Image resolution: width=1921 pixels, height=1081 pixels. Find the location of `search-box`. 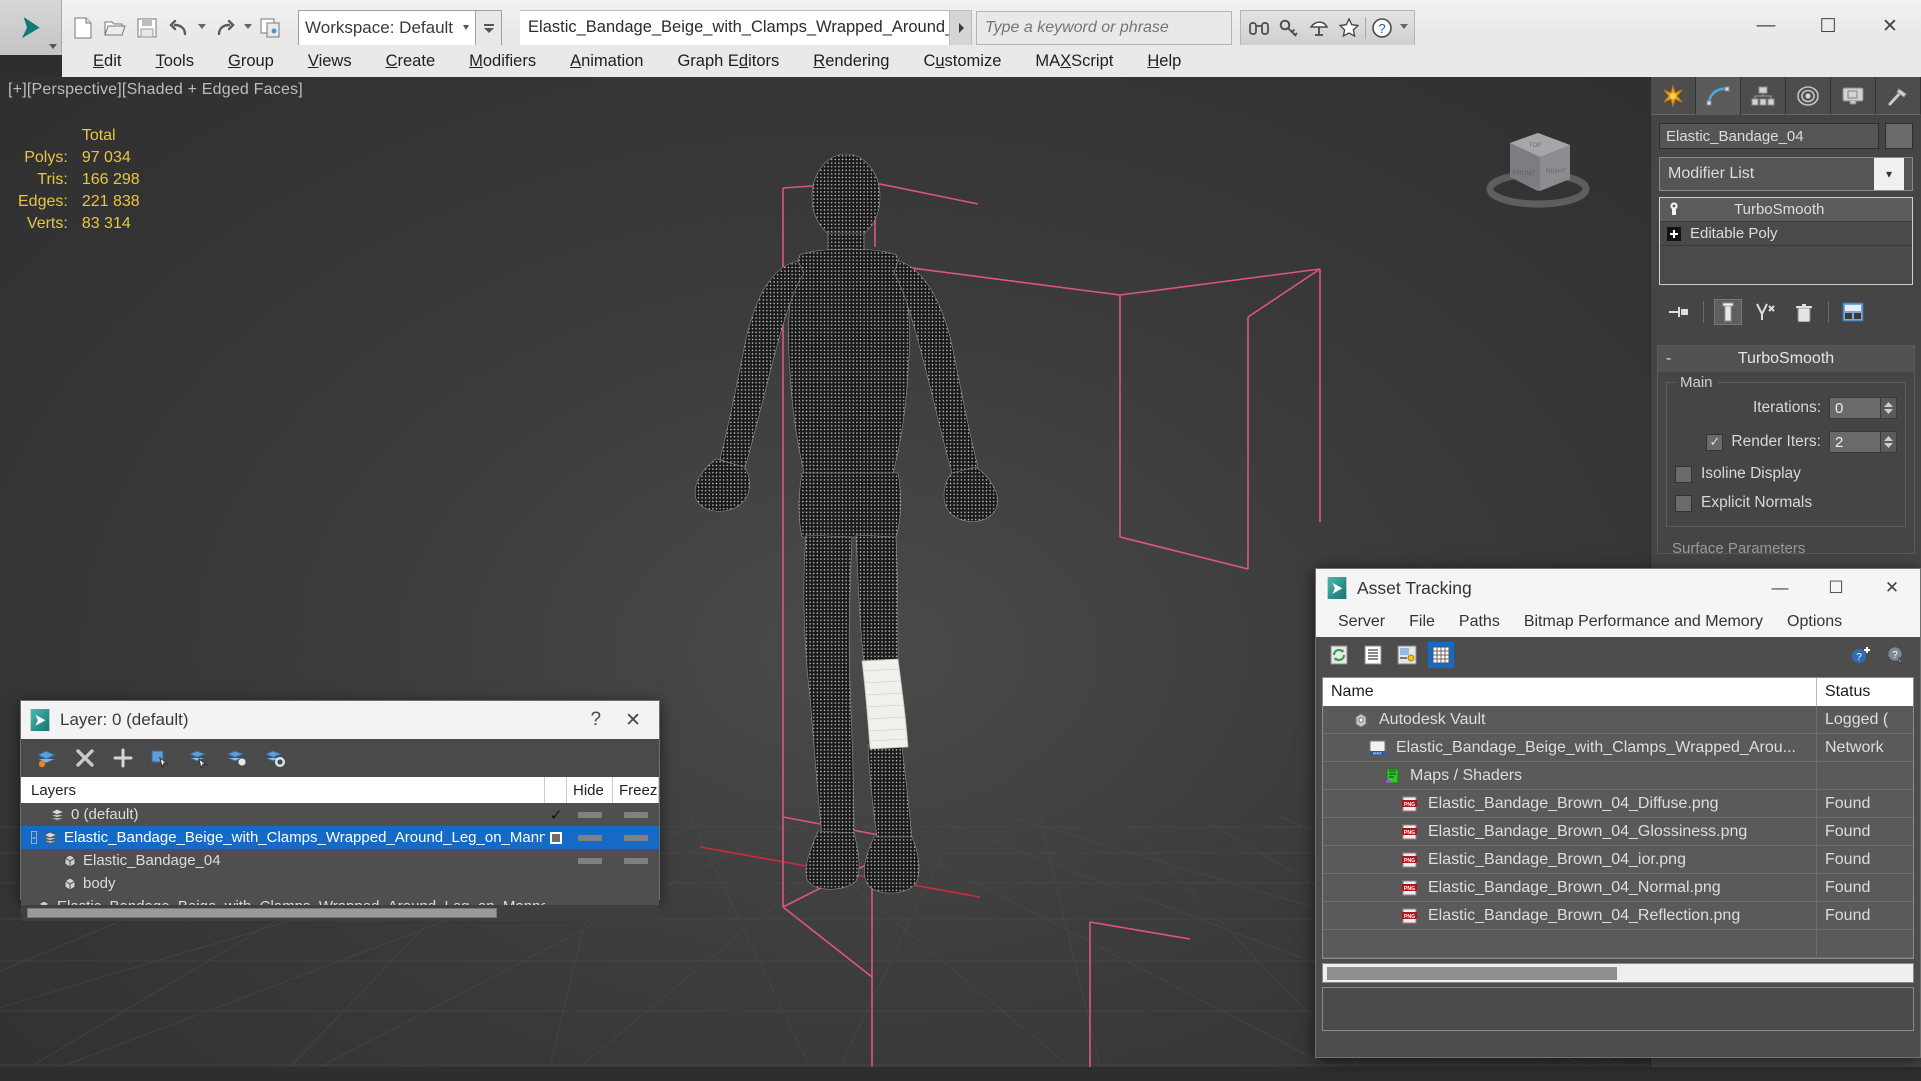

search-box is located at coordinates (1104, 27).